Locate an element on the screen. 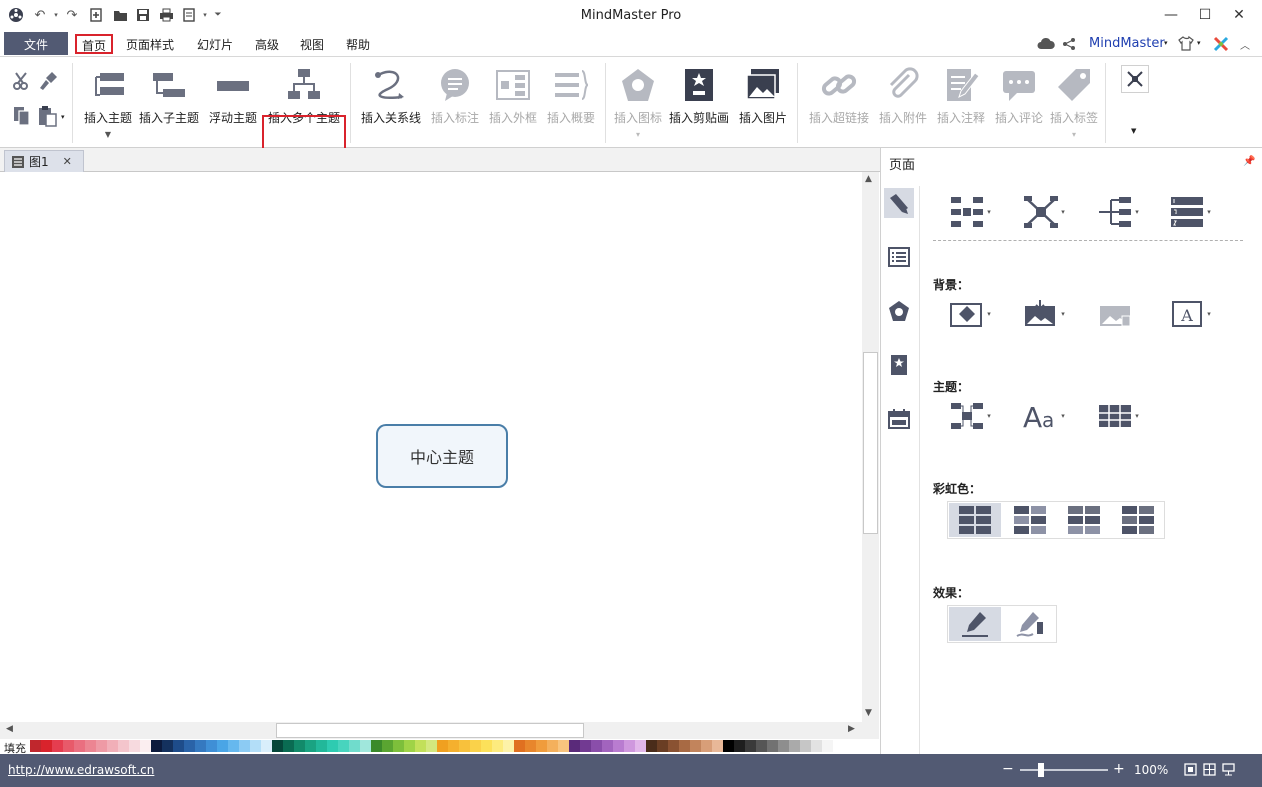  theme-font-button: Aa ▾ is located at coordinates (1044, 416).